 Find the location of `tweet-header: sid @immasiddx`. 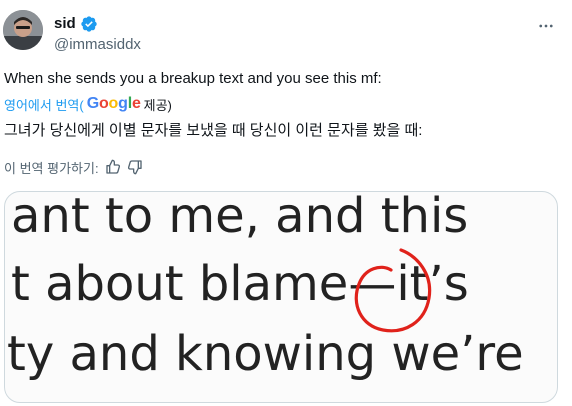

tweet-header: sid @immasiddx is located at coordinates (306, 34).